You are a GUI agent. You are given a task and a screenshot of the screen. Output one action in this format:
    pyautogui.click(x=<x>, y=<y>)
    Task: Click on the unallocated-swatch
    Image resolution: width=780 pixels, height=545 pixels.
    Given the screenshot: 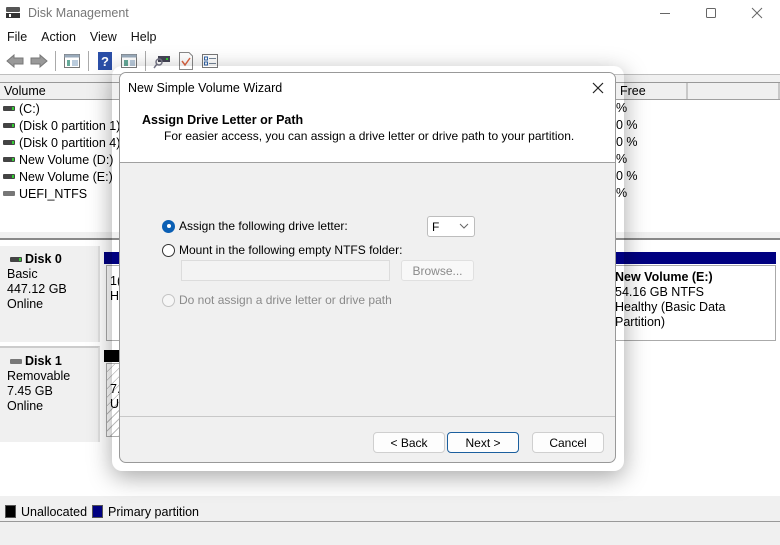 What is the action you would take?
    pyautogui.click(x=10, y=511)
    